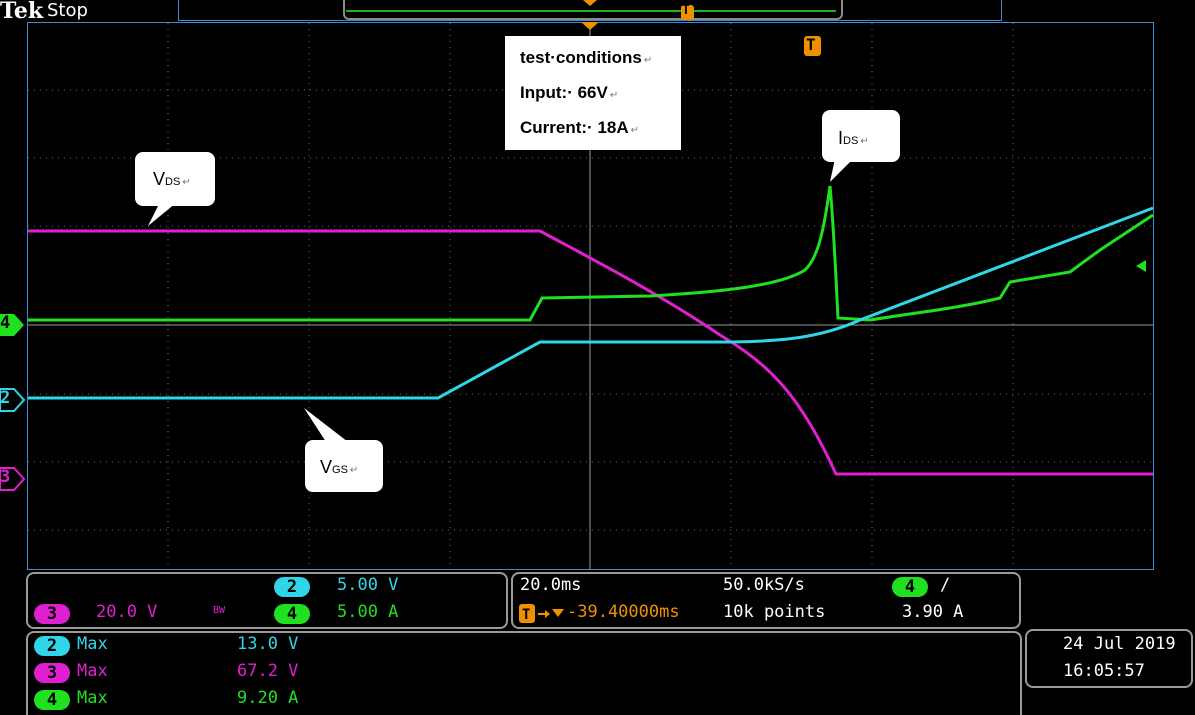 This screenshot has width=1195, height=715. I want to click on time: 16:05:57, so click(1104, 671).